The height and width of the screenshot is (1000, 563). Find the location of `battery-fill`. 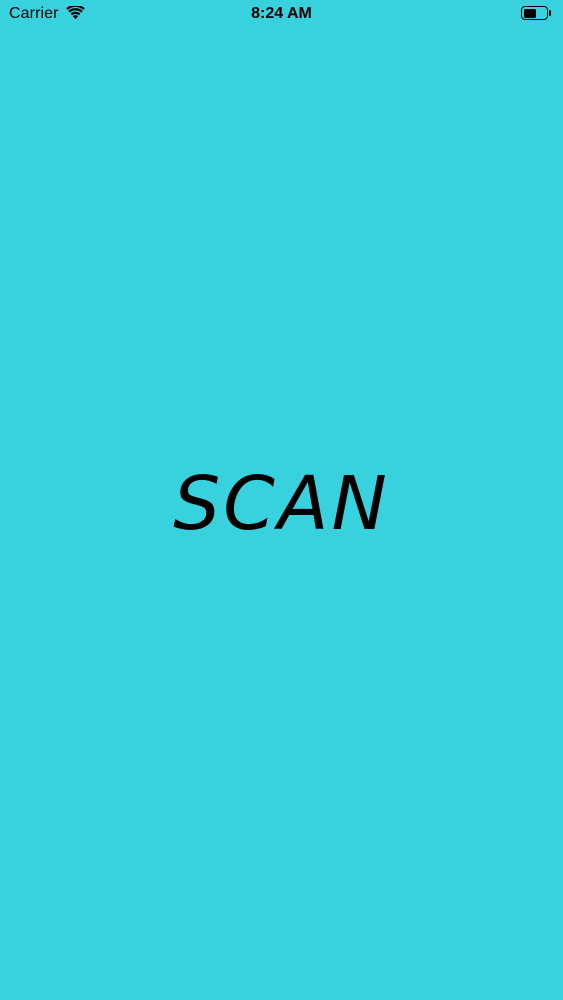

battery-fill is located at coordinates (529, 13).